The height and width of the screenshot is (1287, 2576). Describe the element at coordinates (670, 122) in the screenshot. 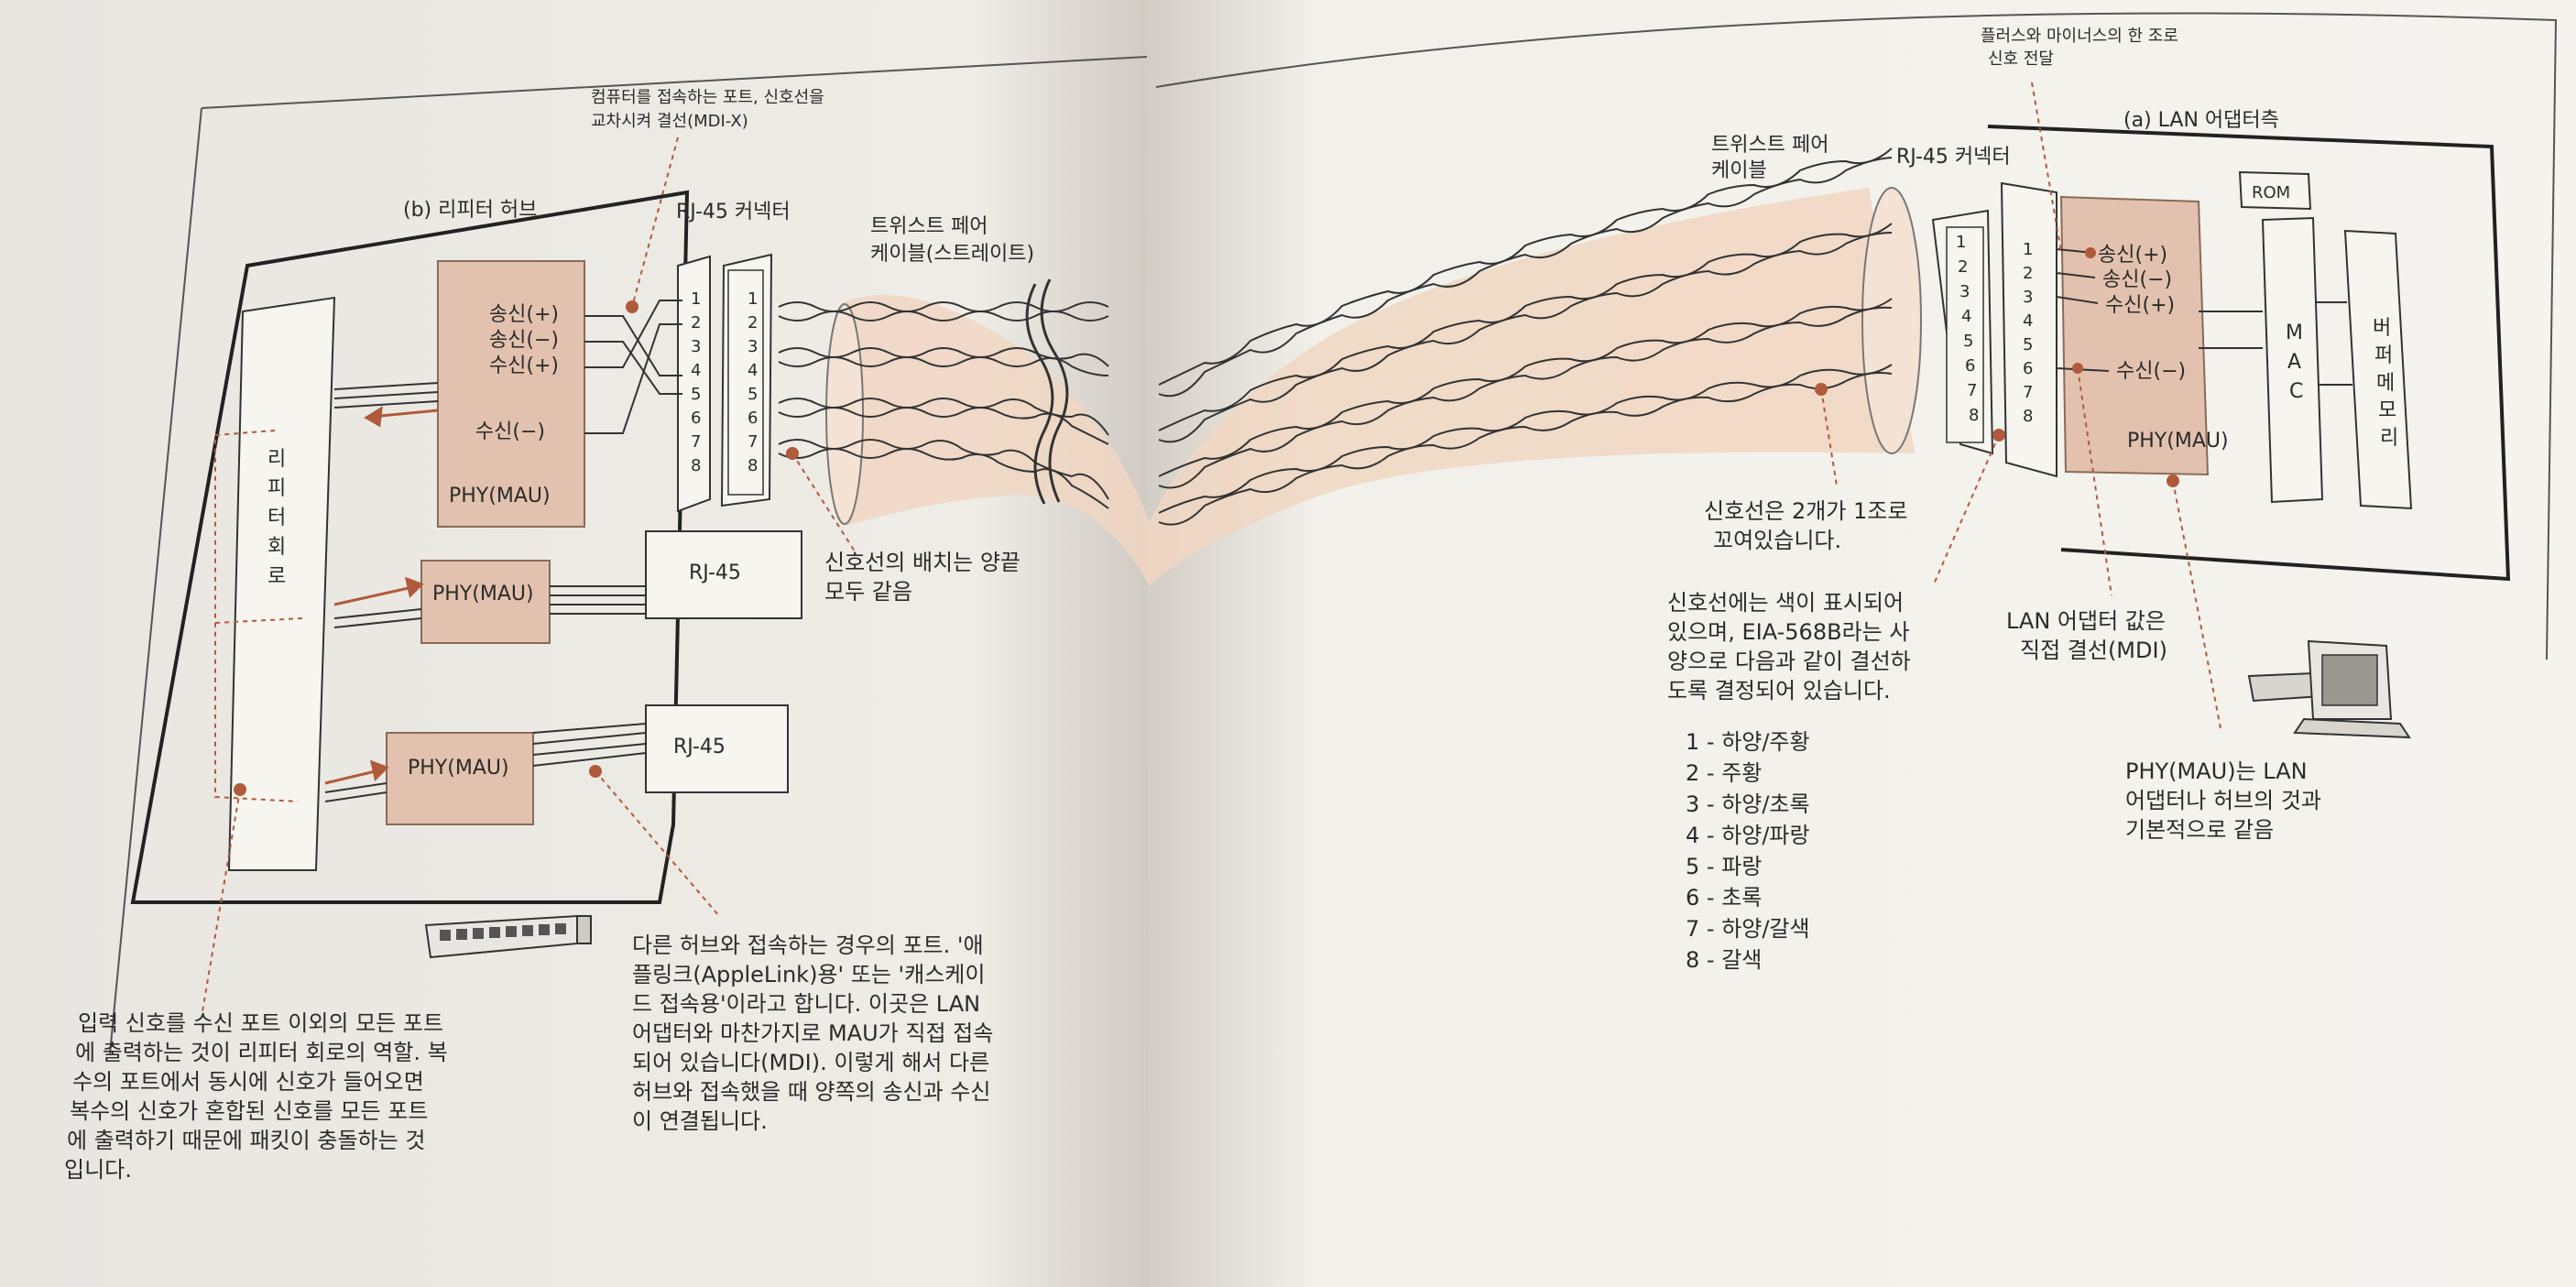

I see `mdix-note-line2: 교차시켜 결선(MDI-X)` at that location.